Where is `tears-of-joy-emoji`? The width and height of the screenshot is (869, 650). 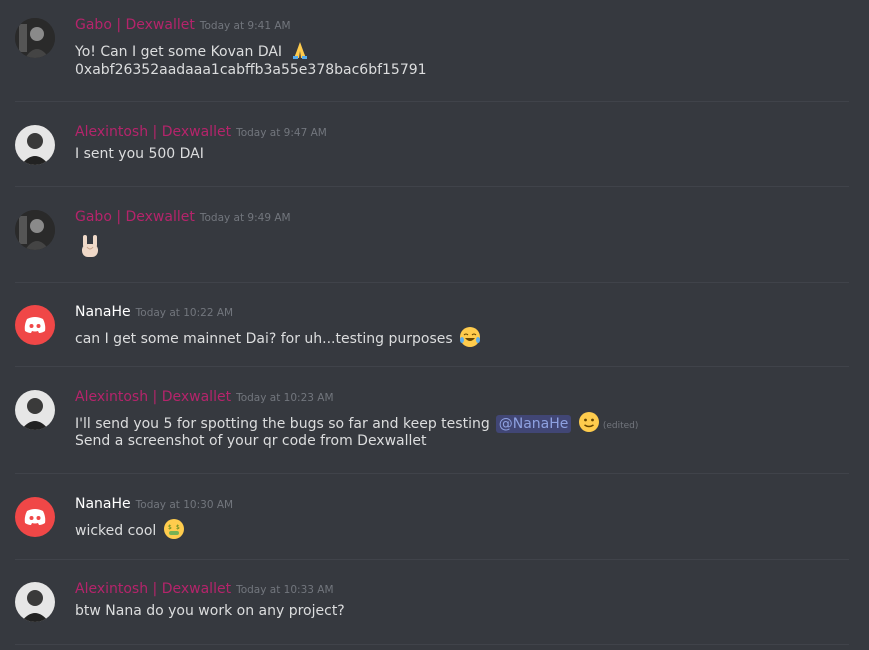 tears-of-joy-emoji is located at coordinates (470, 337).